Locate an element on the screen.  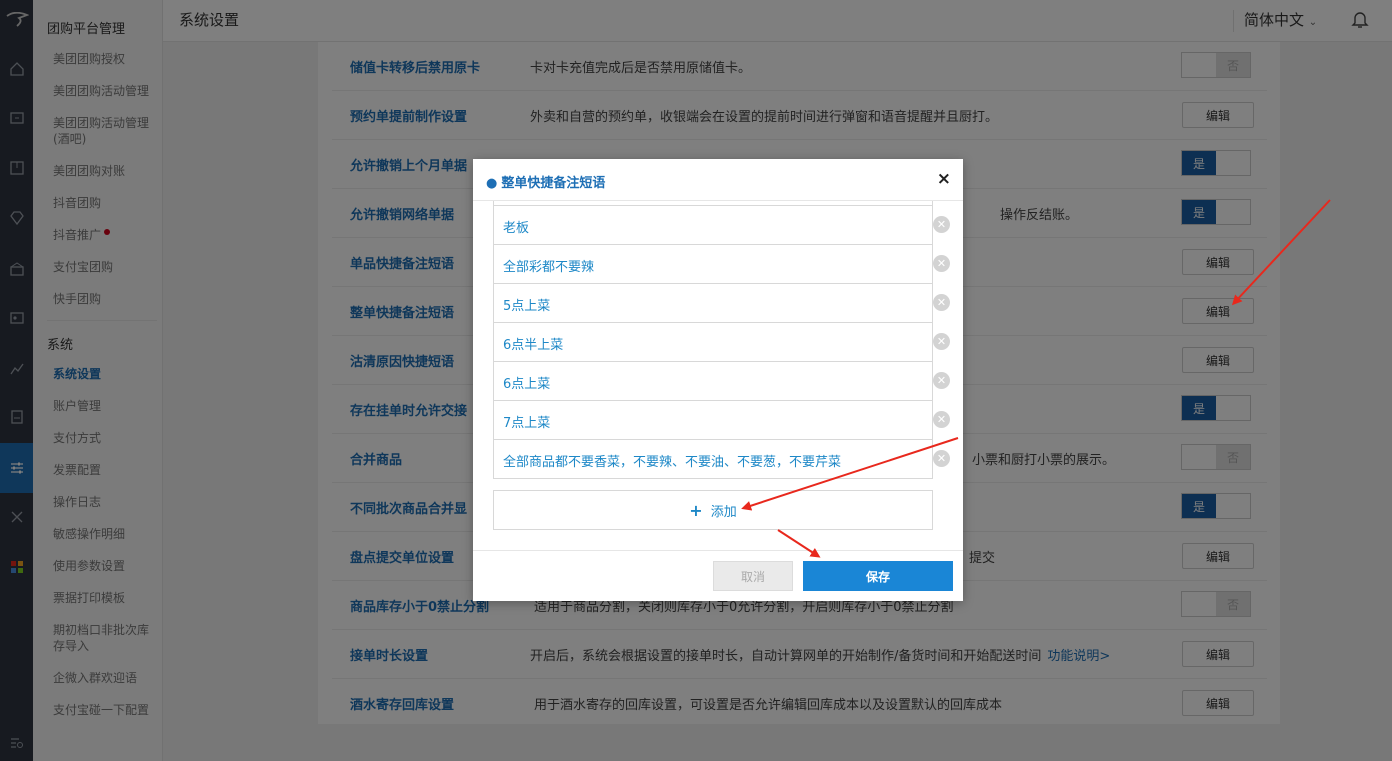
dialog-header: ● 整单快捷备注短语 × is located at coordinates (718, 180).